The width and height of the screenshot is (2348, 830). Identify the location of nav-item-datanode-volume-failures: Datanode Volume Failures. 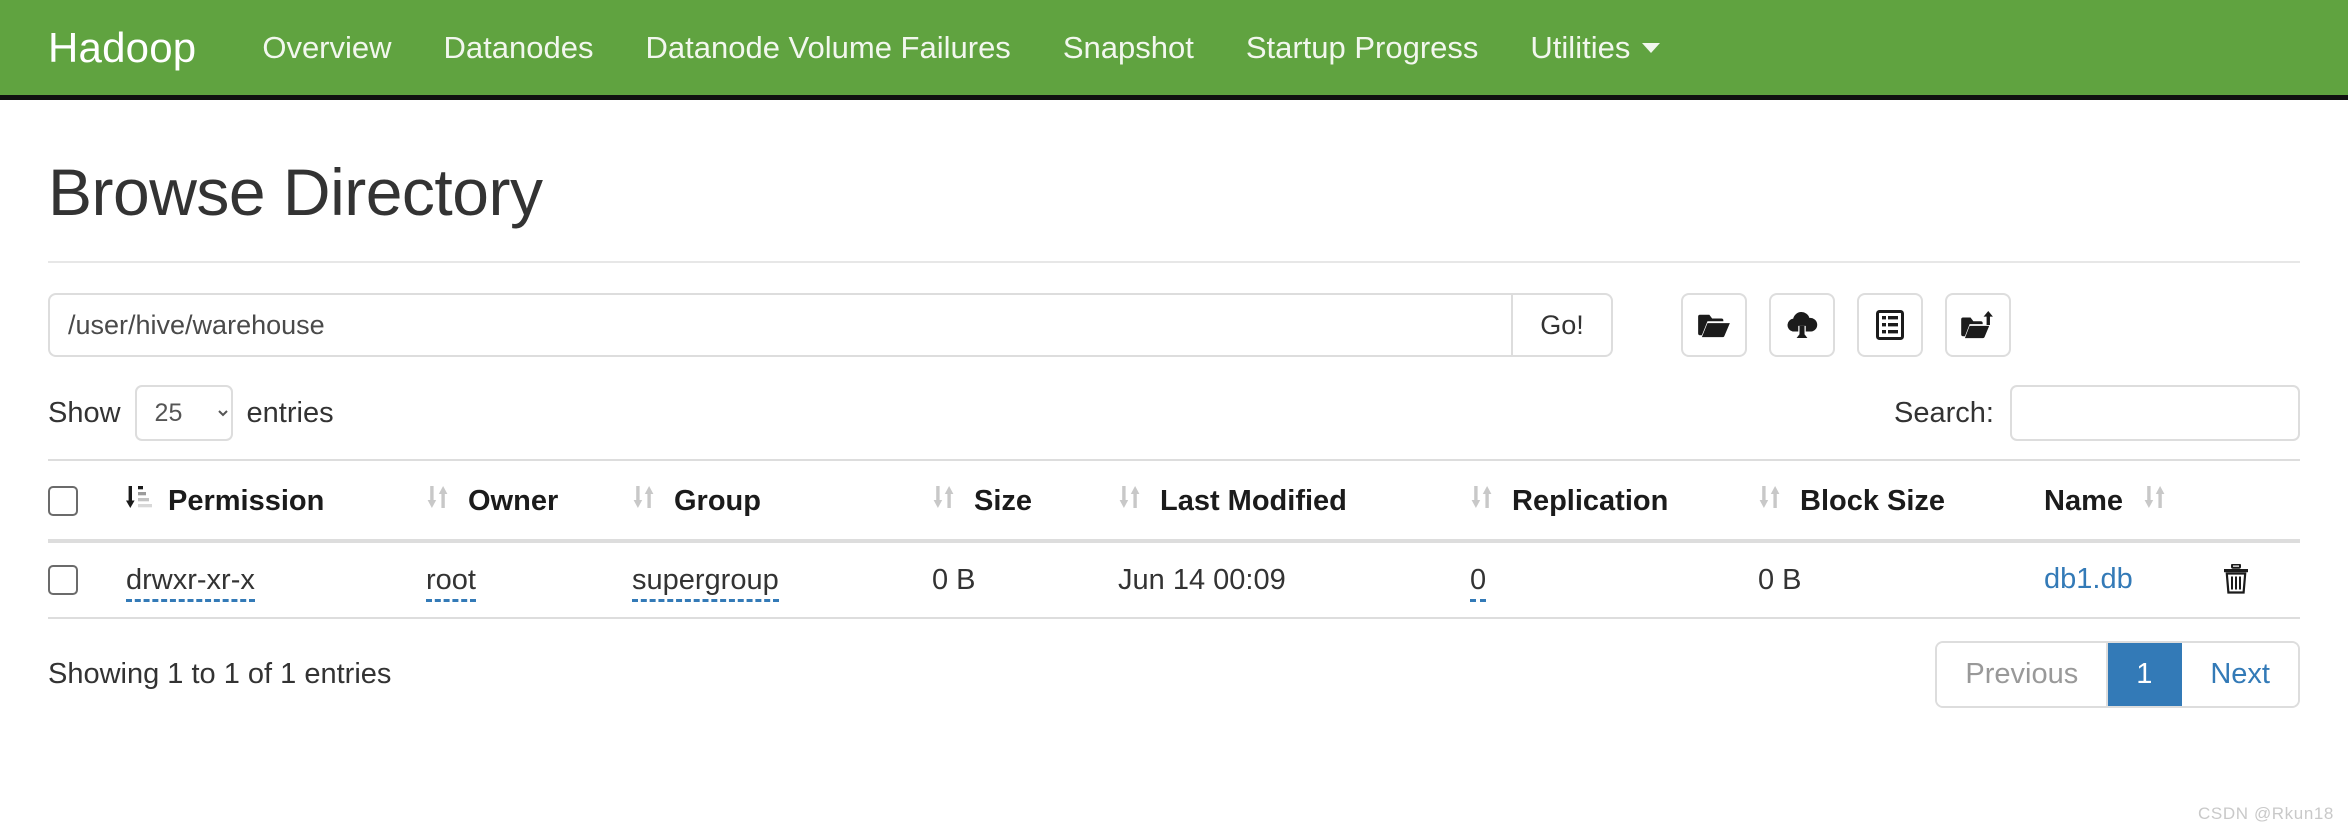
(827, 47).